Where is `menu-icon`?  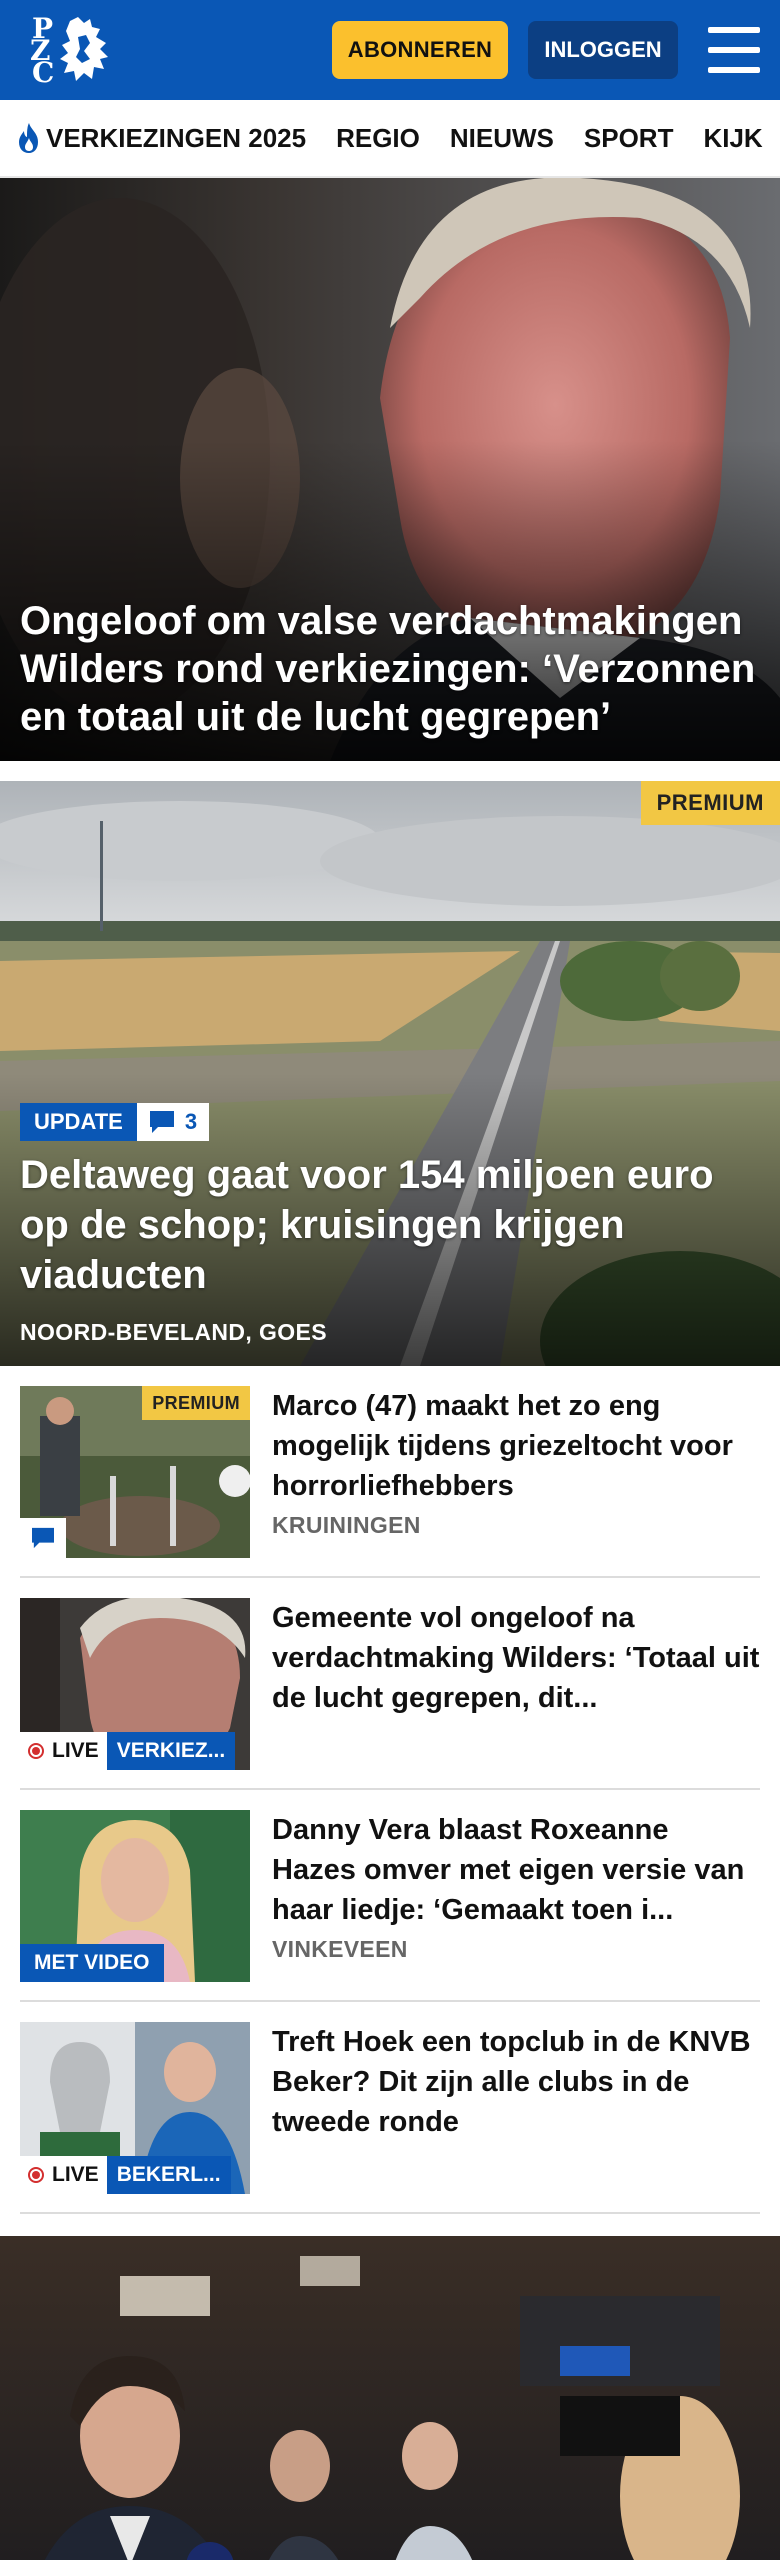 menu-icon is located at coordinates (734, 50).